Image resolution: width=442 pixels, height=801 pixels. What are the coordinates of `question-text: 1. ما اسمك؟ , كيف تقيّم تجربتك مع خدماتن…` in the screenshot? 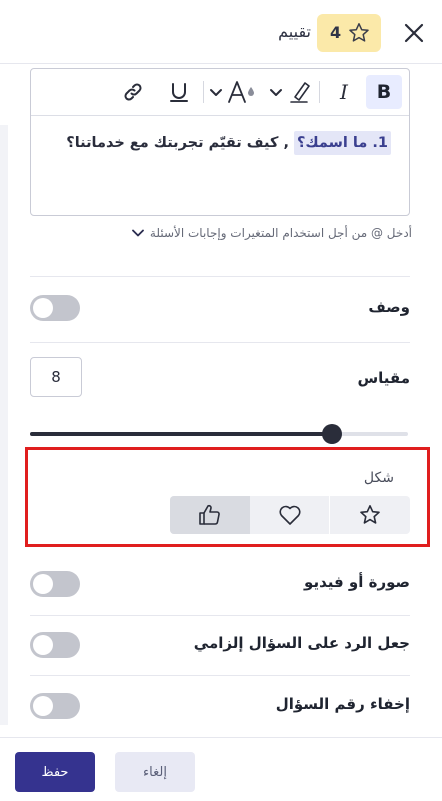 It's located at (221, 143).